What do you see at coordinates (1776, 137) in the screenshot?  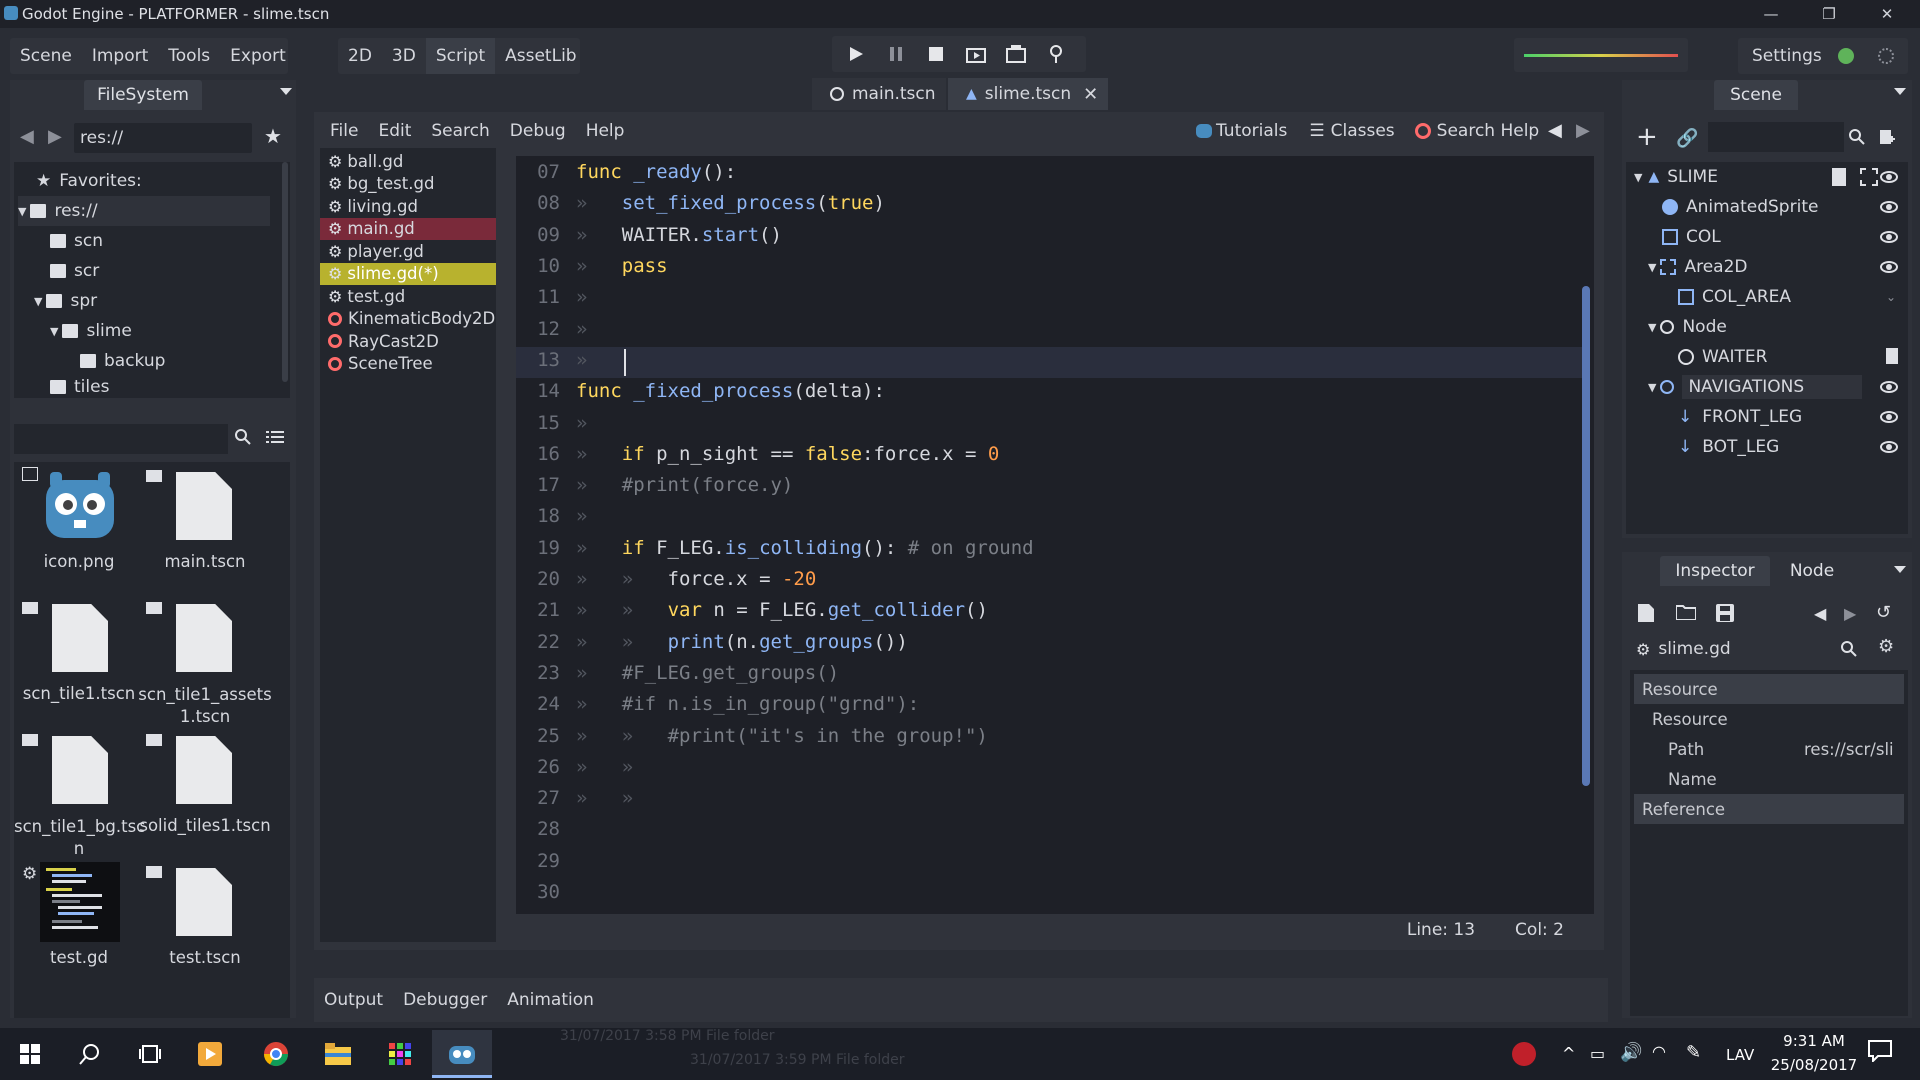 I see `node-filter-input` at bounding box center [1776, 137].